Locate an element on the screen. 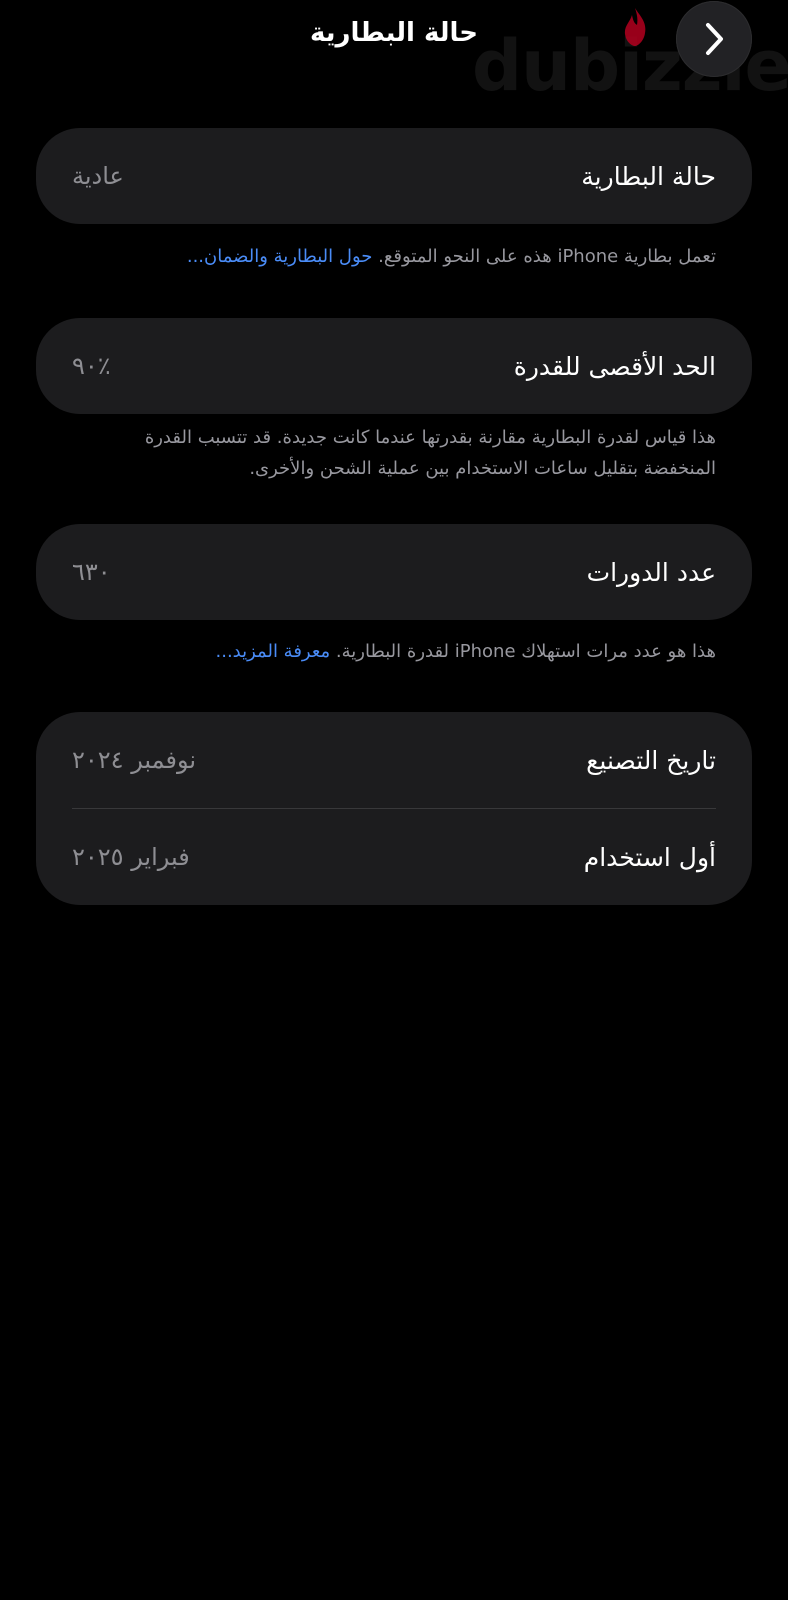 This screenshot has width=788, height=1600. battery-status-card: حالة البطارية عادية is located at coordinates (394, 176).